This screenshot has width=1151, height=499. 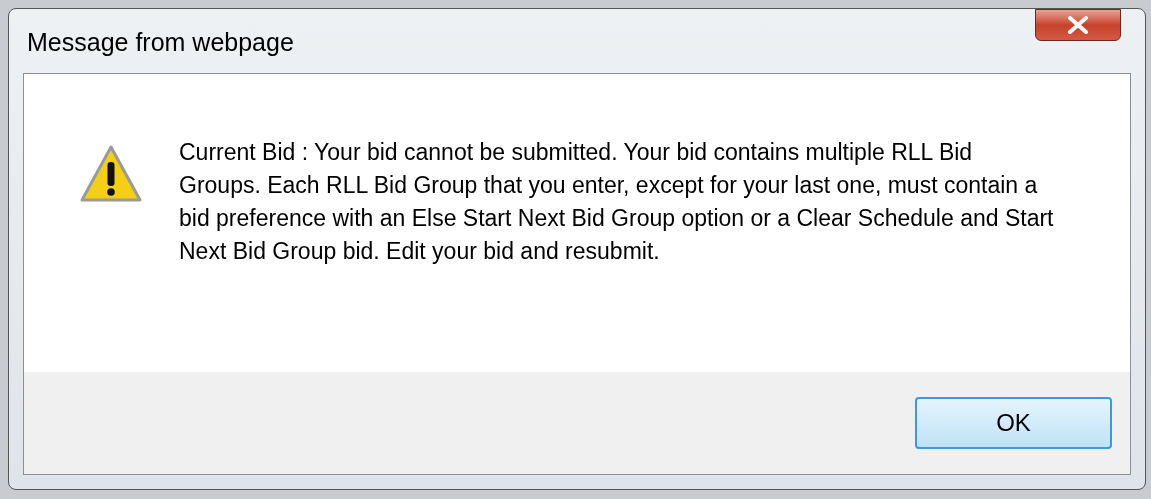 I want to click on close-button, so click(x=1078, y=25).